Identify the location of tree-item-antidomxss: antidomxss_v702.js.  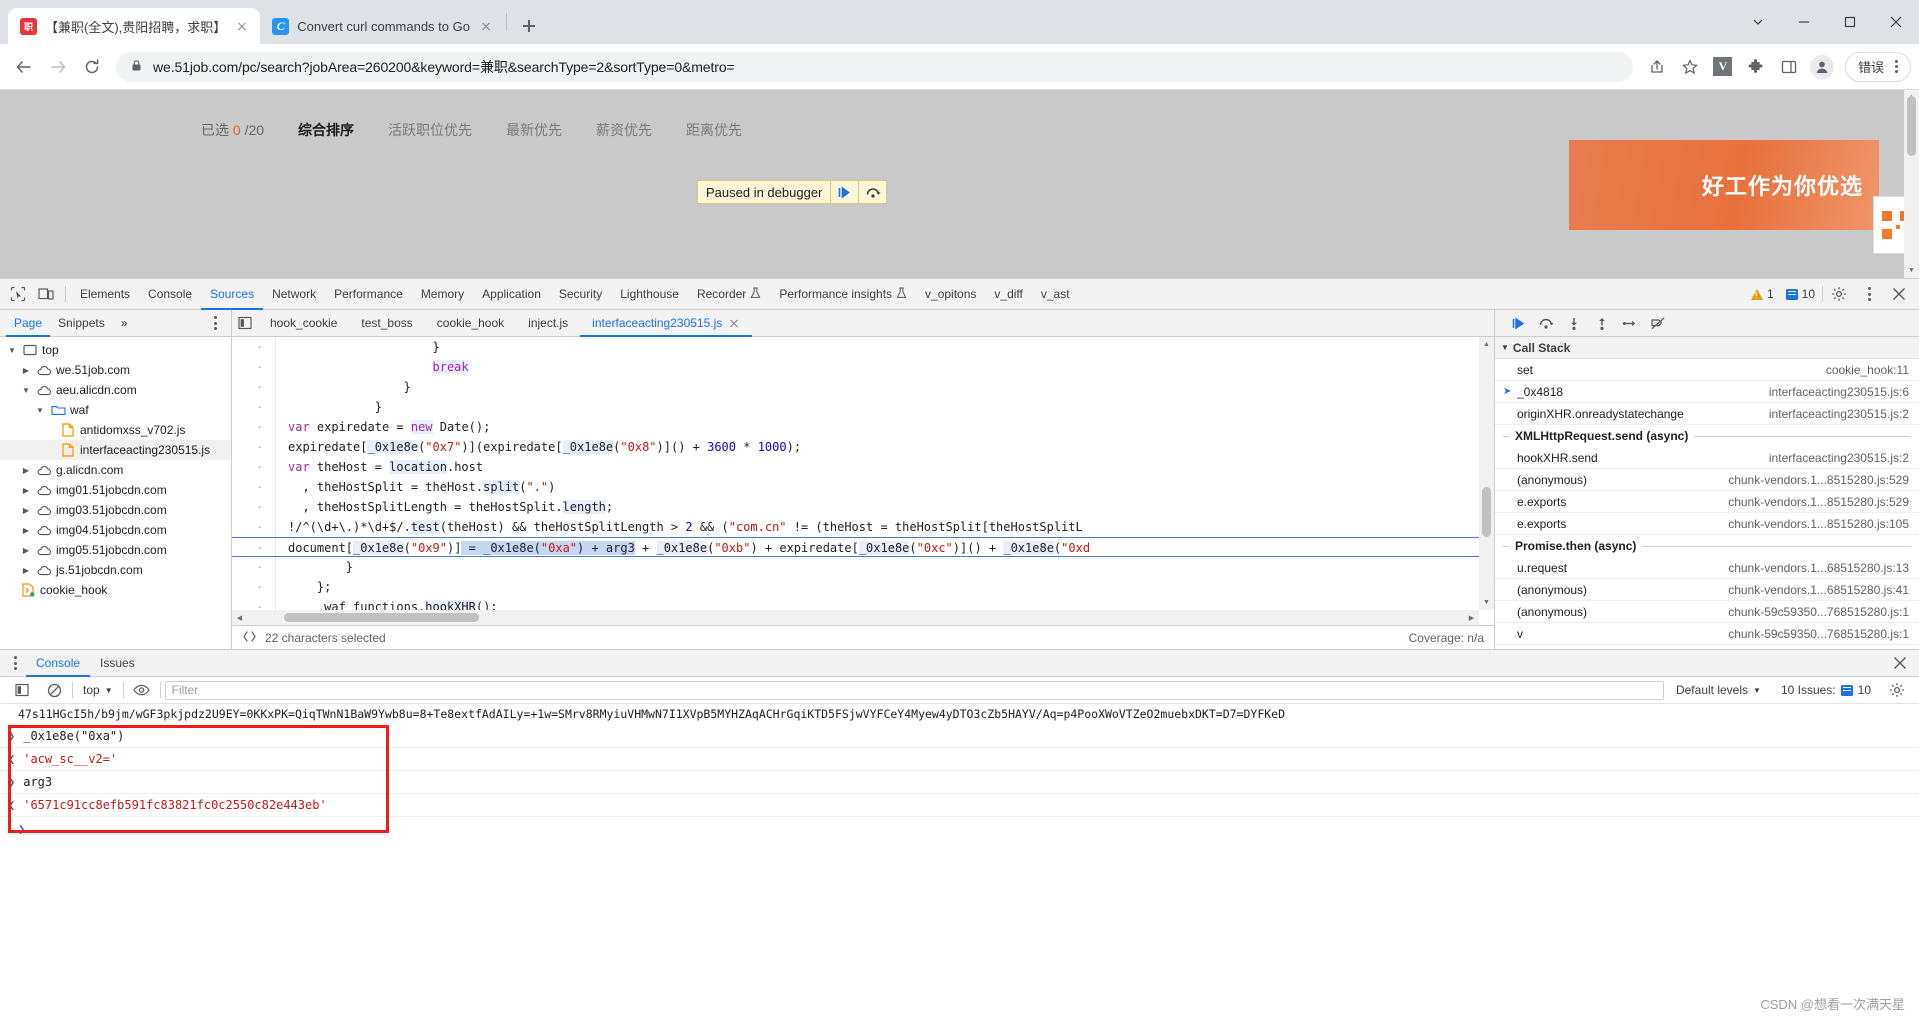
(115, 430).